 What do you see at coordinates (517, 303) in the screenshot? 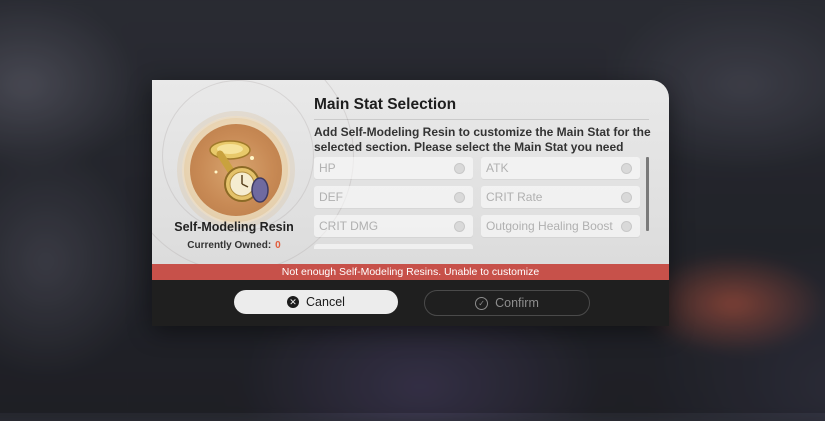
I see `confirm-label: Confirm` at bounding box center [517, 303].